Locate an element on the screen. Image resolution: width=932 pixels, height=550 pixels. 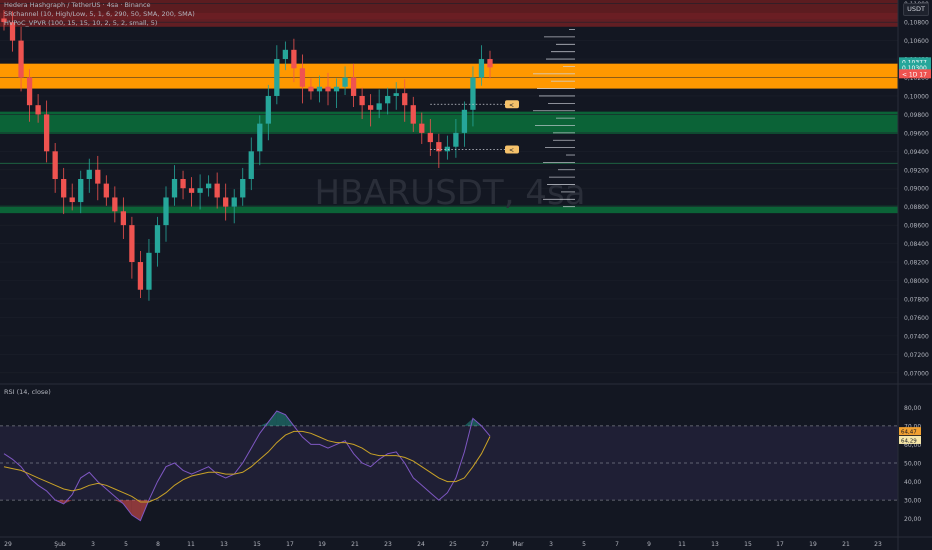
price-tick-label: 0,09600 is located at coordinates (916, 133).